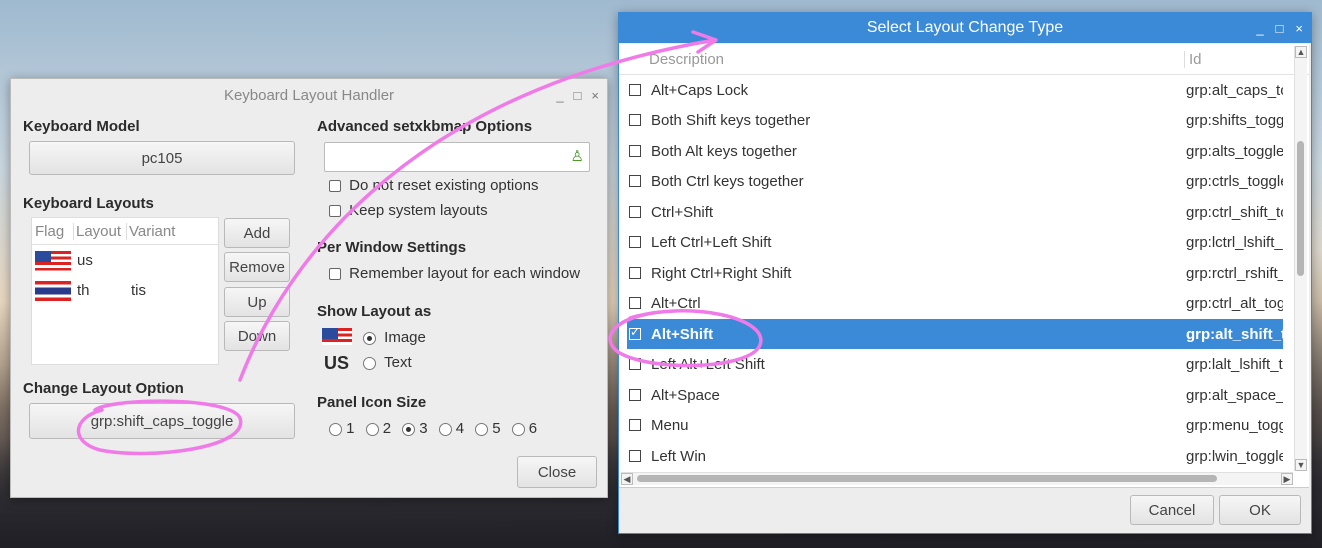 The image size is (1322, 548). What do you see at coordinates (257, 302) in the screenshot?
I see `up-button: Up` at bounding box center [257, 302].